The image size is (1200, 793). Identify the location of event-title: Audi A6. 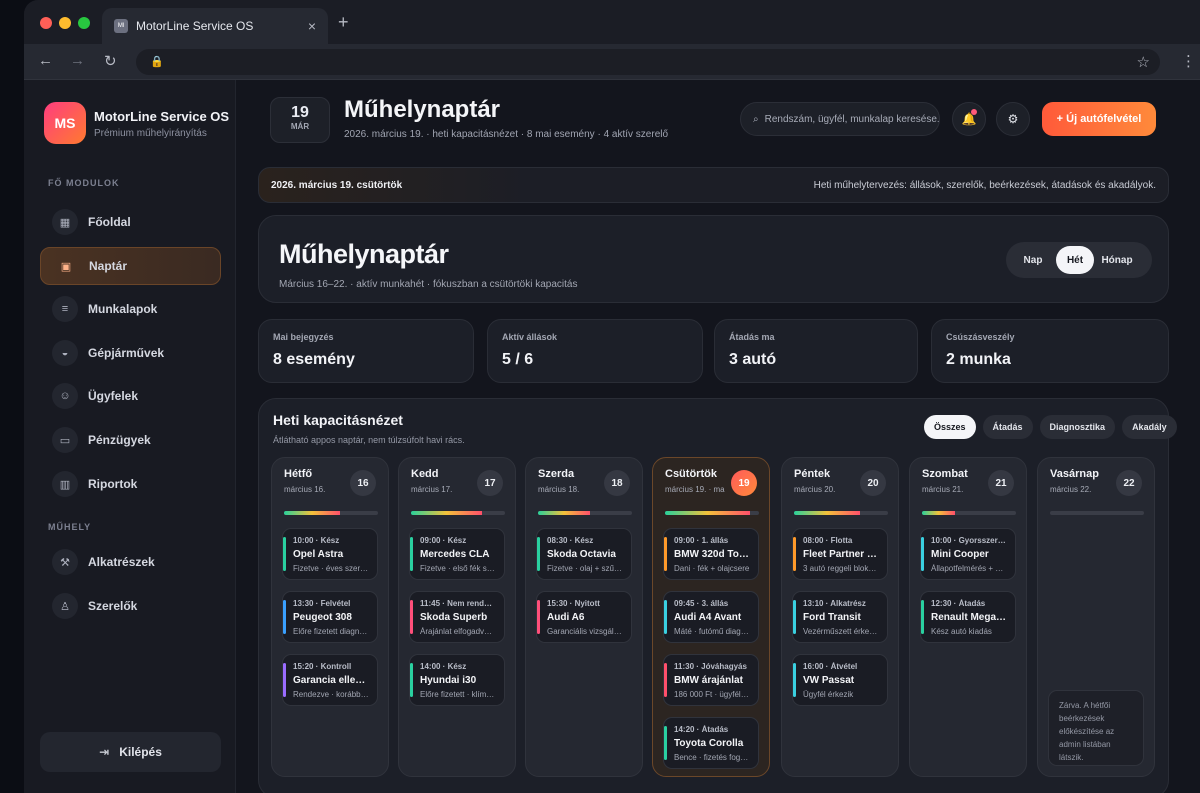
(566, 617).